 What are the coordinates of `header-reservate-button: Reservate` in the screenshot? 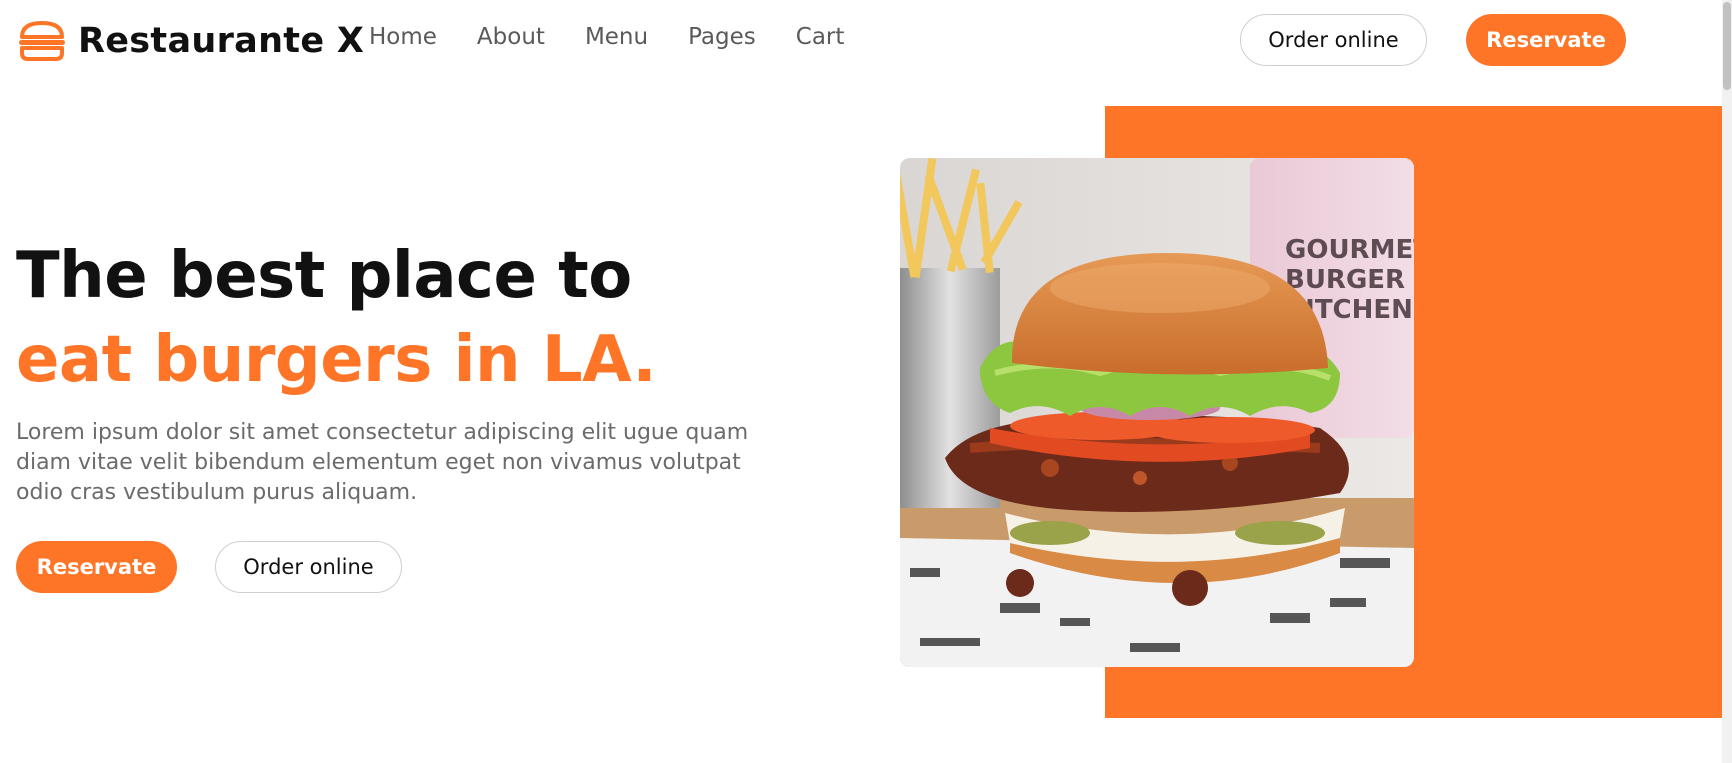 It's located at (1546, 40).